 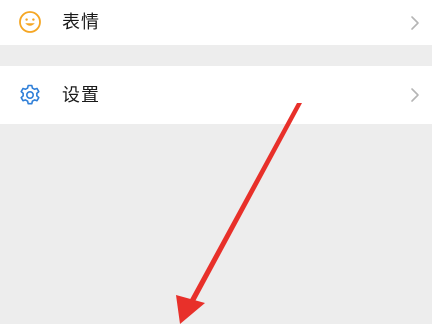 What do you see at coordinates (81, 95) in the screenshot?
I see `menu-item-label: 设置` at bounding box center [81, 95].